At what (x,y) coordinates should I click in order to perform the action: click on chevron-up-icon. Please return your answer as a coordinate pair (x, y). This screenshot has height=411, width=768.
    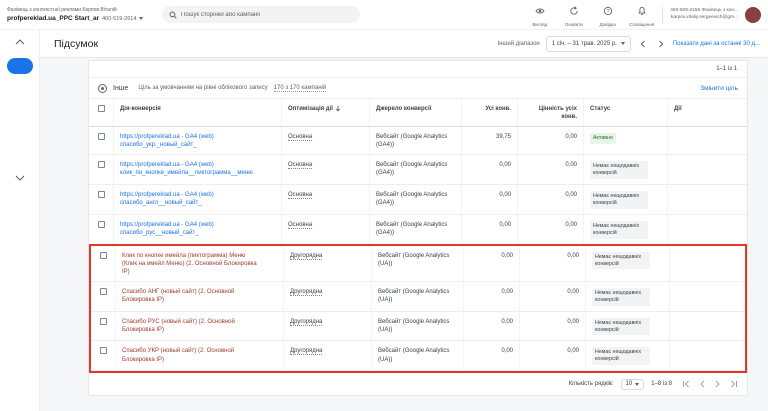
    Looking at the image, I should click on (19, 42).